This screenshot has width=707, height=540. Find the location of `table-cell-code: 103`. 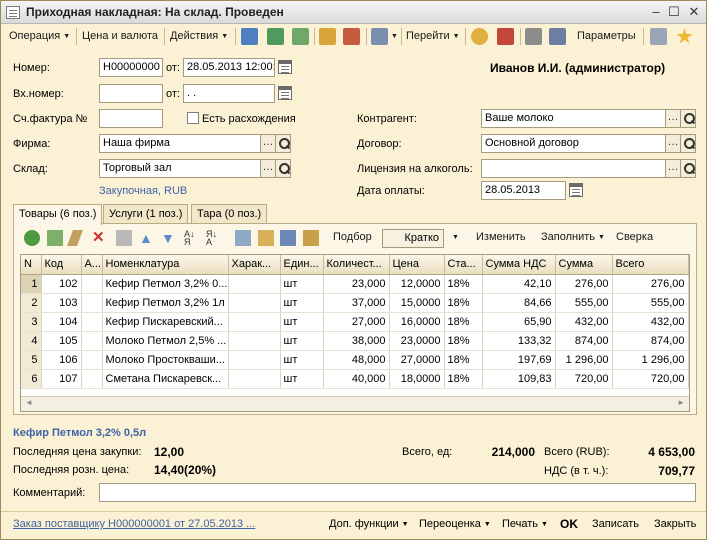

table-cell-code: 103 is located at coordinates (61, 303).